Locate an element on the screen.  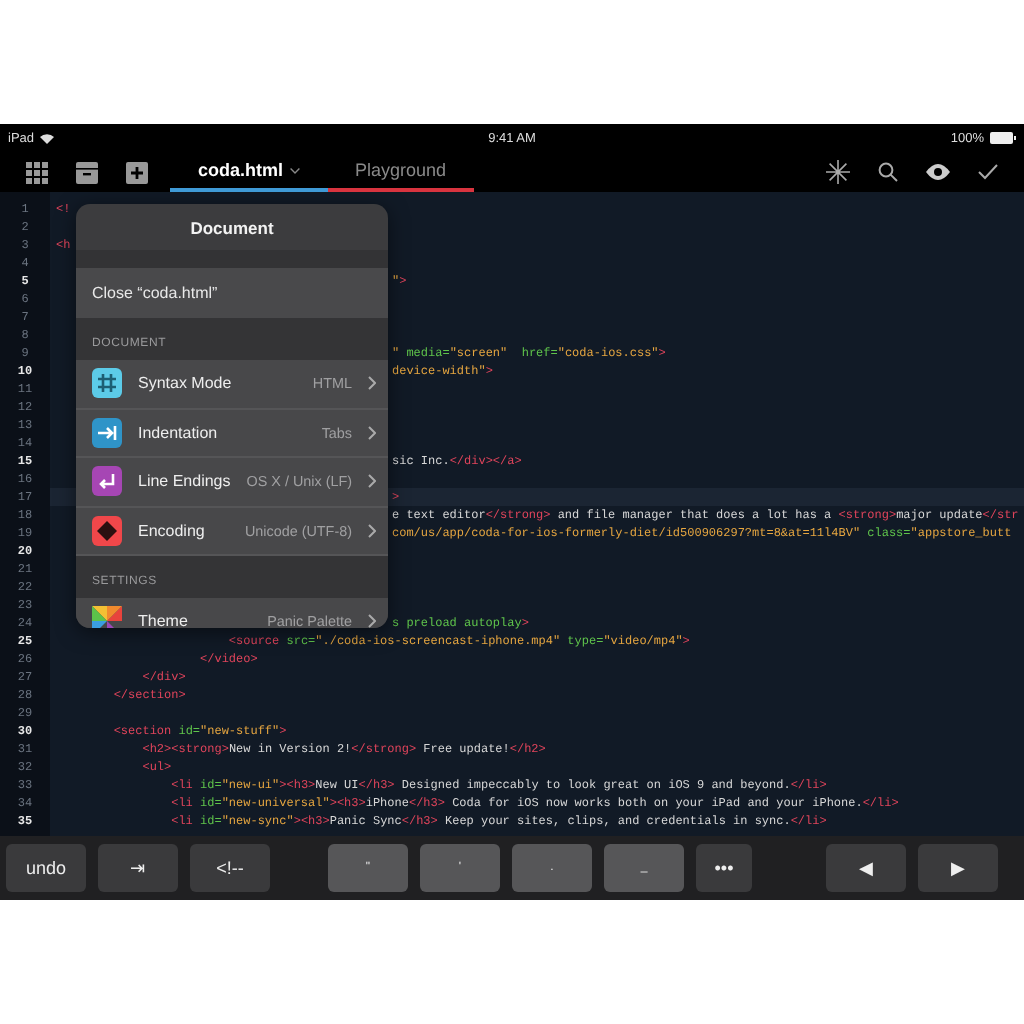
diamond-icon is located at coordinates (107, 530).